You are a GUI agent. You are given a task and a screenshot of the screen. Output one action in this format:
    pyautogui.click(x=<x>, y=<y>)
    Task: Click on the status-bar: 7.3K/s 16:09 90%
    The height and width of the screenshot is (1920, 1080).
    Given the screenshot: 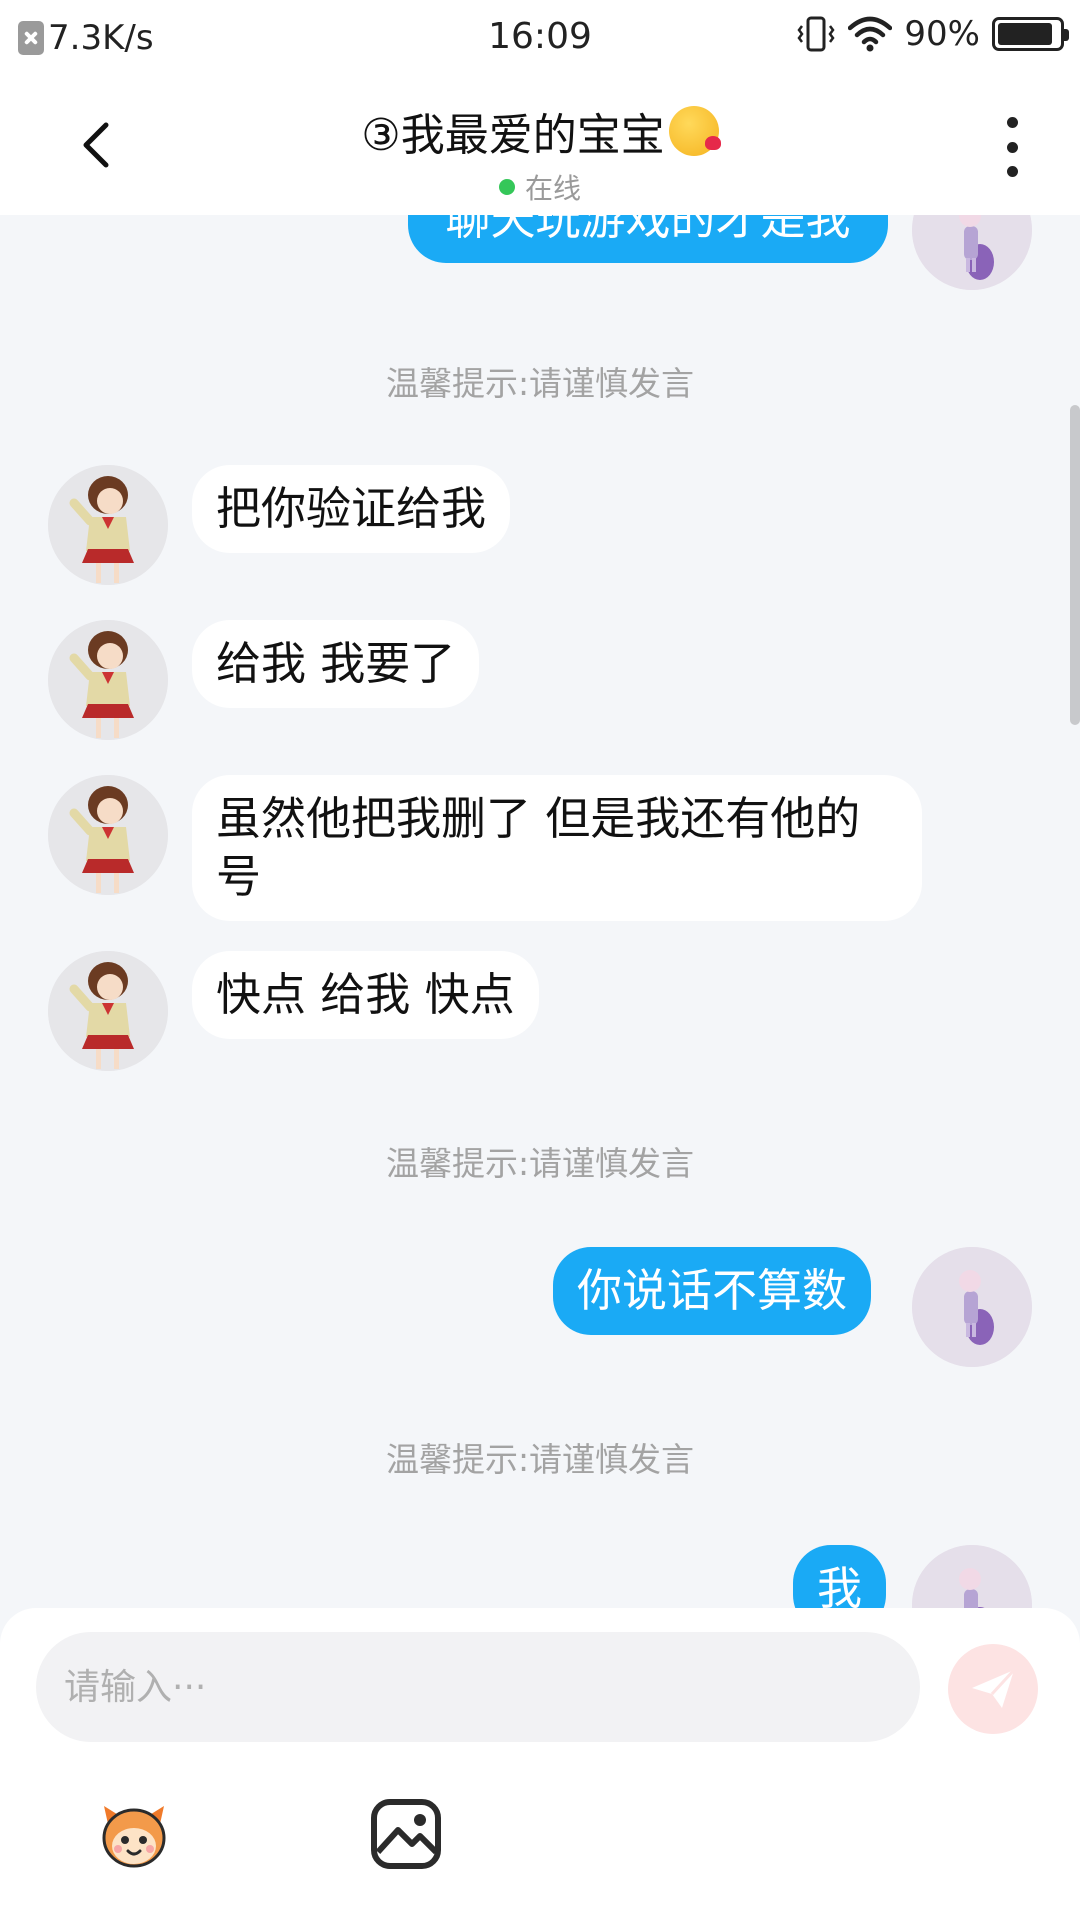 What is the action you would take?
    pyautogui.click(x=540, y=37)
    